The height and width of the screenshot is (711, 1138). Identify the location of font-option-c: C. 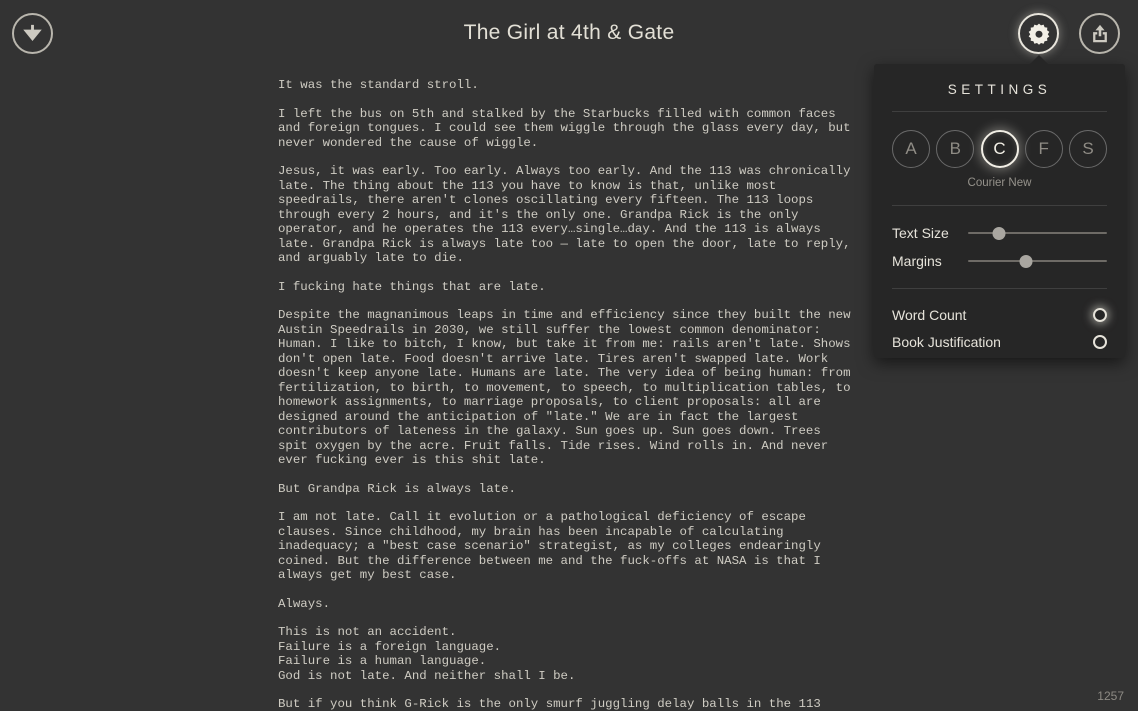
(999, 149).